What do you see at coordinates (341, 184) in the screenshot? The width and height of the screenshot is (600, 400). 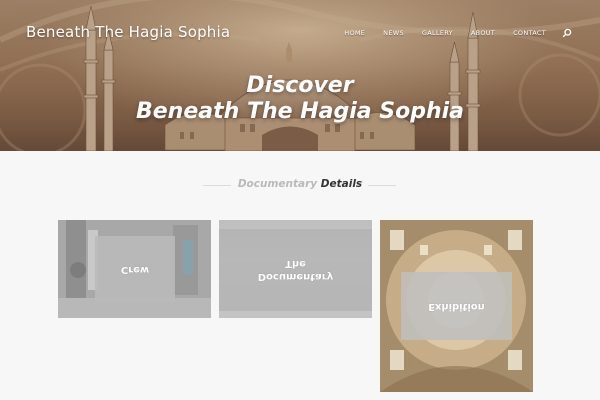 I see `section-title-strong: Details` at bounding box center [341, 184].